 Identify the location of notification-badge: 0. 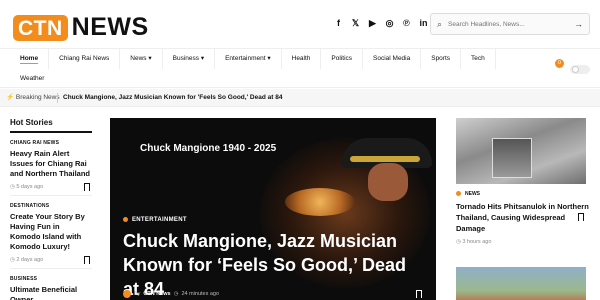
(559, 63).